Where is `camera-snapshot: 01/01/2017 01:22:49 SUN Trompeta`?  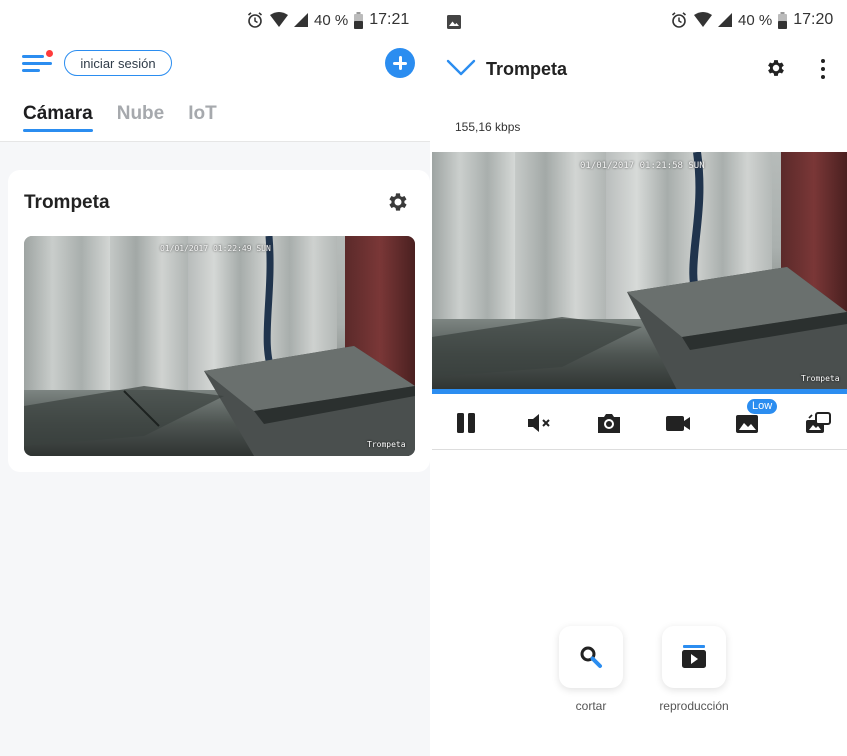
camera-snapshot: 01/01/2017 01:22:49 SUN Trompeta is located at coordinates (219, 346).